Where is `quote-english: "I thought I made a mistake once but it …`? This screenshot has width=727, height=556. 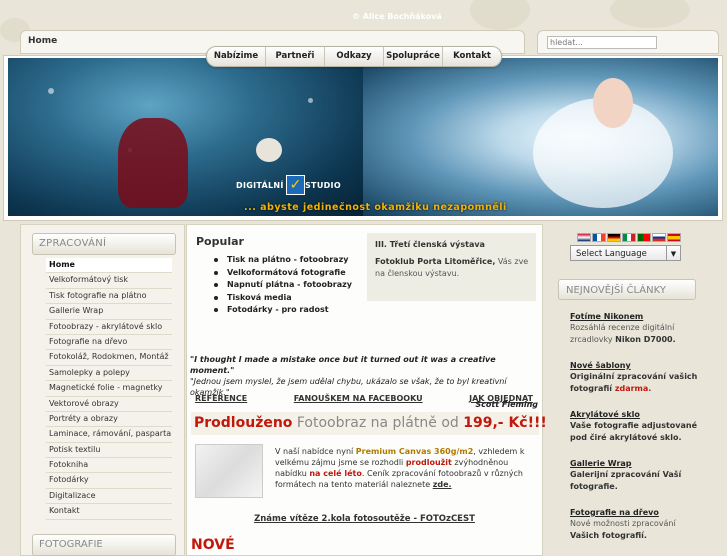
quote-english: "I thought I made a mistake once but it … is located at coordinates (343, 365).